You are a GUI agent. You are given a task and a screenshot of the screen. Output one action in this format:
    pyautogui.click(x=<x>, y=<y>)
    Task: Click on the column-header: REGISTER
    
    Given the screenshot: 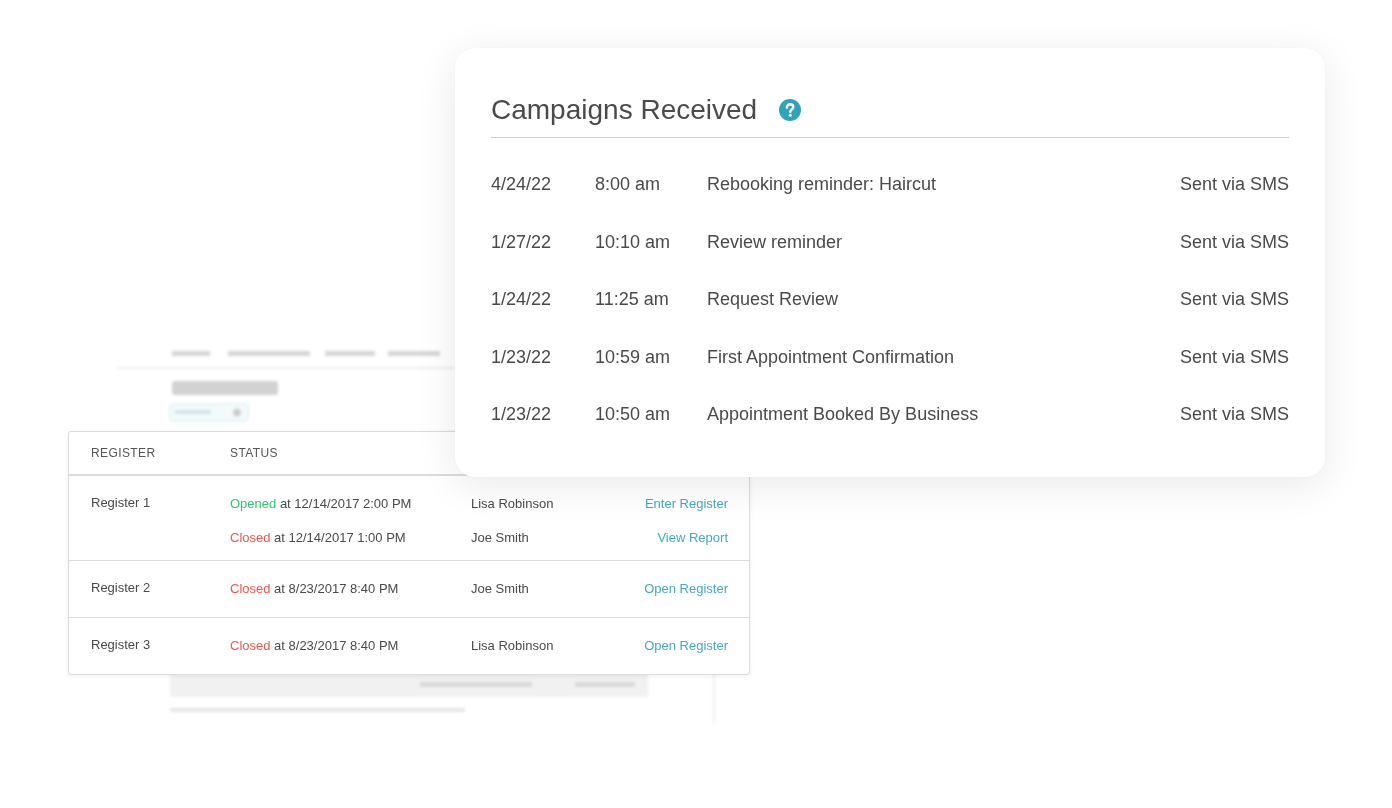 What is the action you would take?
    pyautogui.click(x=123, y=453)
    